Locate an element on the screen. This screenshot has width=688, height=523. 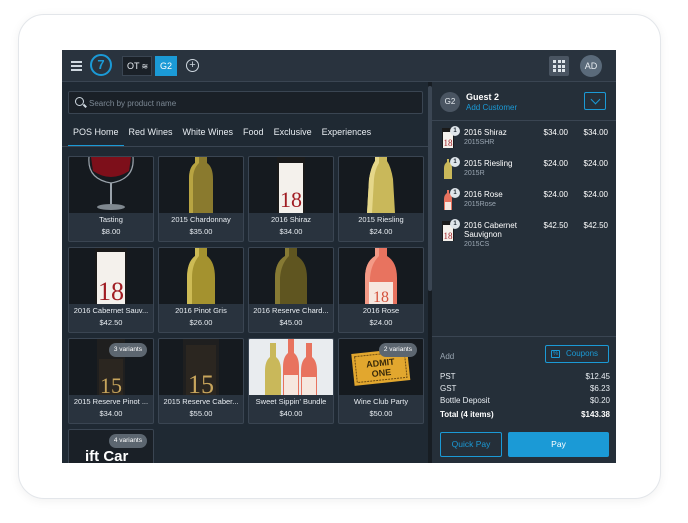
chevron-down-icon is located at coordinates (595, 101).